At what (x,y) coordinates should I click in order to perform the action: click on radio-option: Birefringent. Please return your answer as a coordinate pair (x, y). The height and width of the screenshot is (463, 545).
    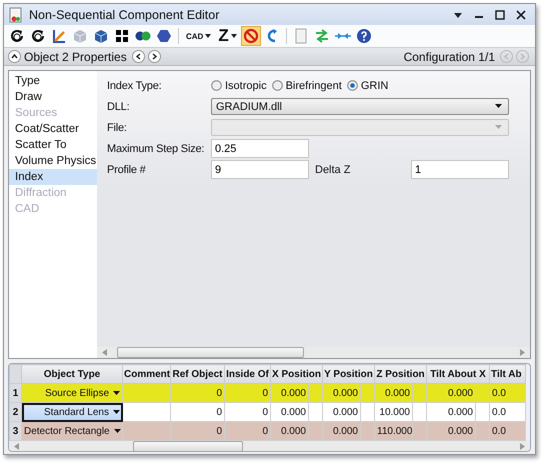
    Looking at the image, I should click on (307, 86).